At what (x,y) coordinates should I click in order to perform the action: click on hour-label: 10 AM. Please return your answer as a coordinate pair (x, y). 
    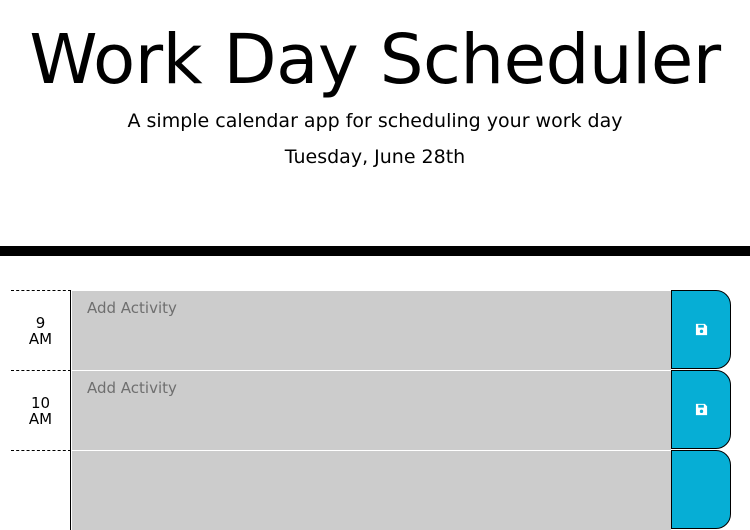
    Looking at the image, I should click on (41, 410).